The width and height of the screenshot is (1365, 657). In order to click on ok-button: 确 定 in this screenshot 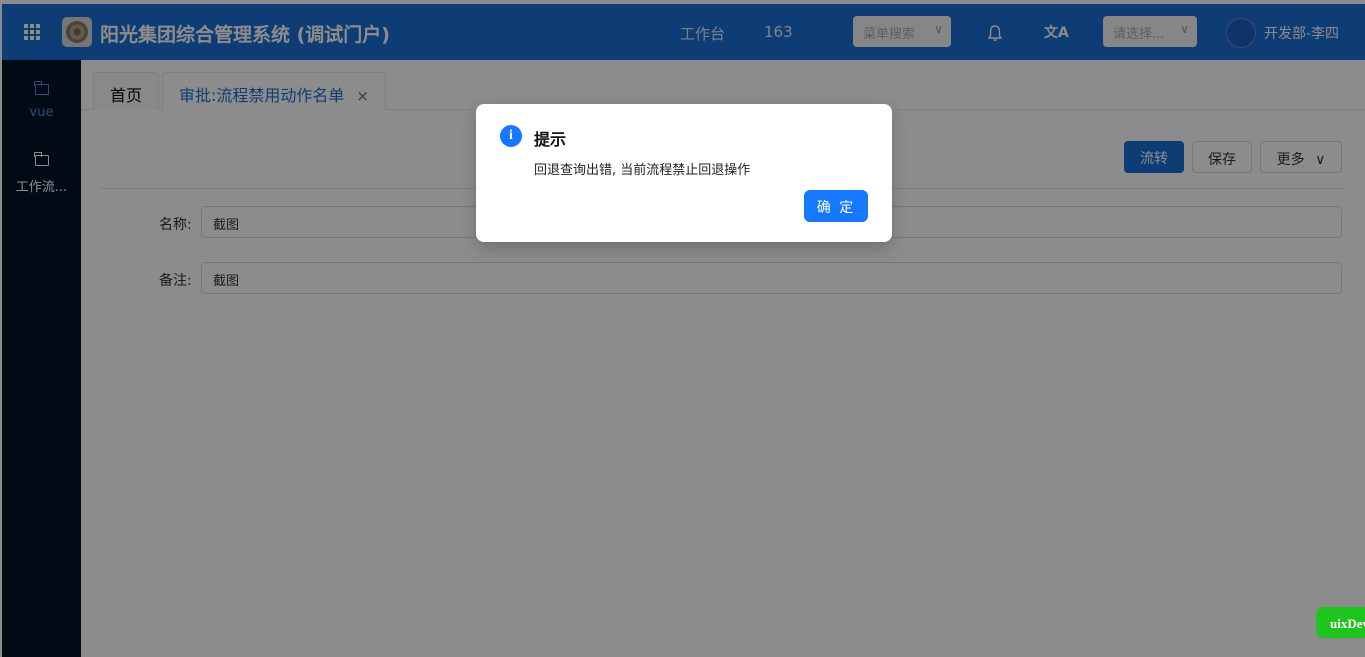, I will do `click(836, 206)`.